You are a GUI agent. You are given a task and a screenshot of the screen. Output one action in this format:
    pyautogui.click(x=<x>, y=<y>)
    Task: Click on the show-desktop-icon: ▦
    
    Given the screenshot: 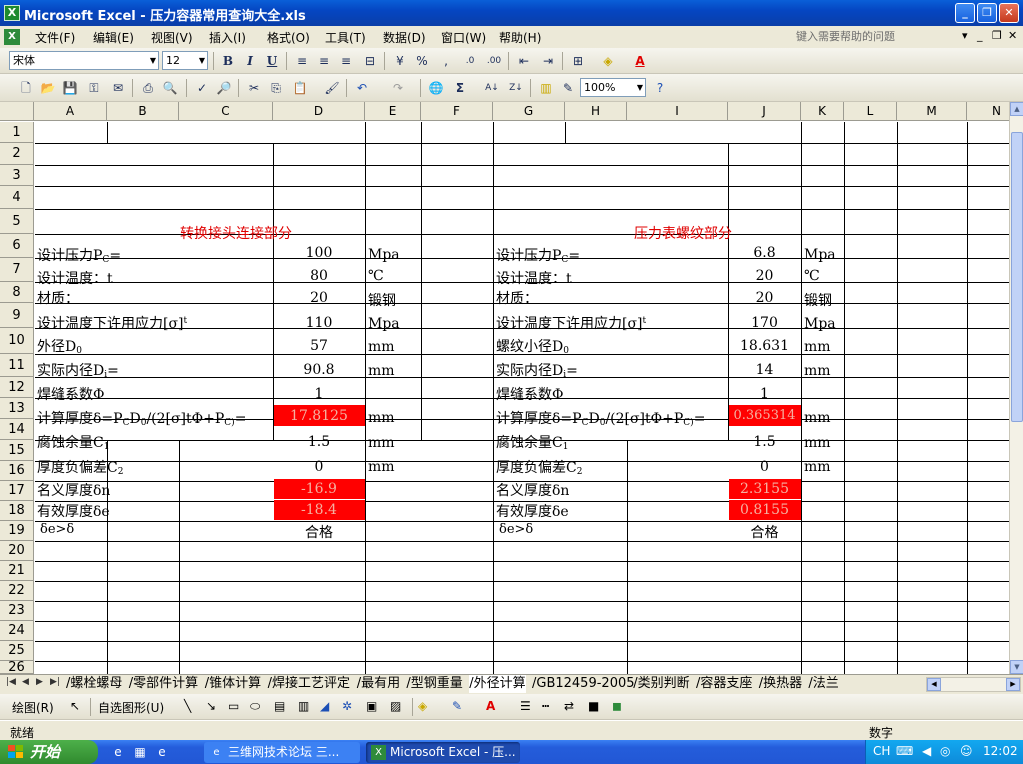 What is the action you would take?
    pyautogui.click(x=140, y=752)
    